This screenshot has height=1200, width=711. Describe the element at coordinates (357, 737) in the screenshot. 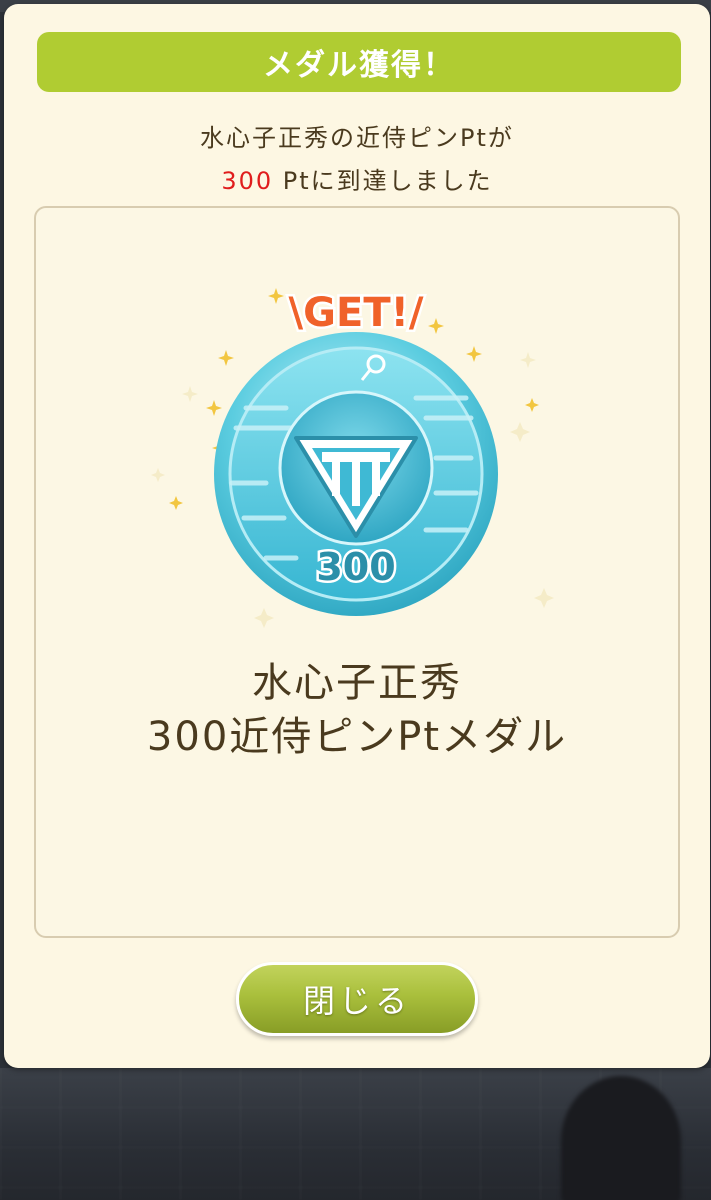

I see `medal-name-line-2: 300近侍ピンPtメダル` at that location.